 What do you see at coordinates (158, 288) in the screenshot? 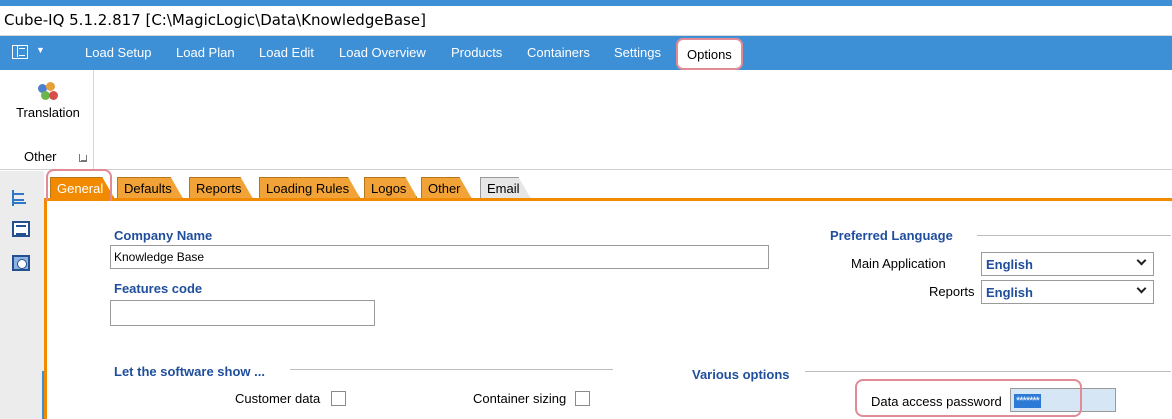
I see `features-code-label: Features code` at bounding box center [158, 288].